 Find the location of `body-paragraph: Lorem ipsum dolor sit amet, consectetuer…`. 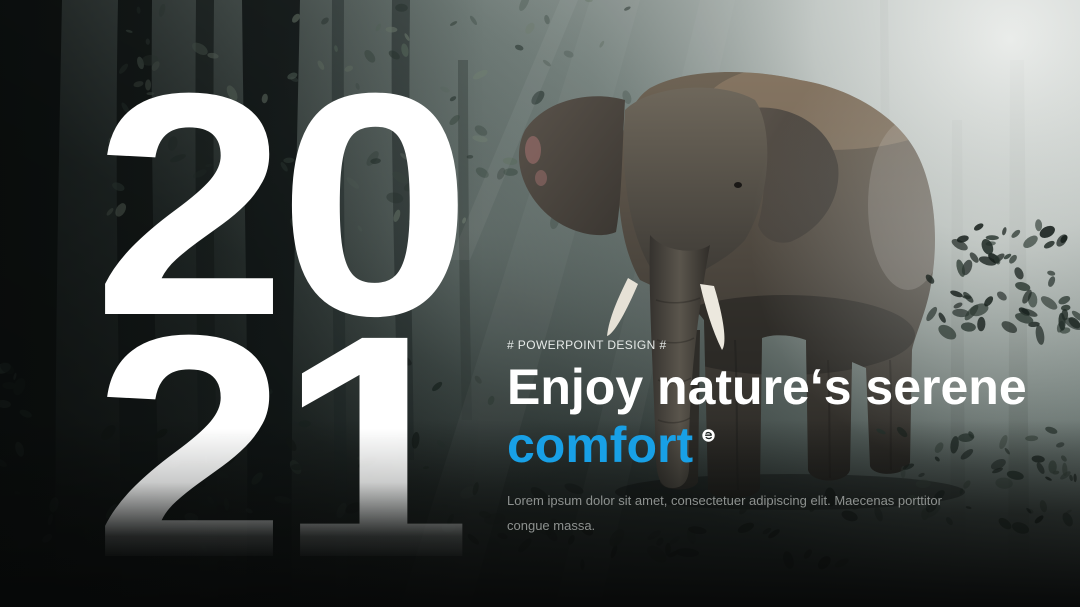

body-paragraph: Lorem ipsum dolor sit amet, consectetuer… is located at coordinates (724, 513).